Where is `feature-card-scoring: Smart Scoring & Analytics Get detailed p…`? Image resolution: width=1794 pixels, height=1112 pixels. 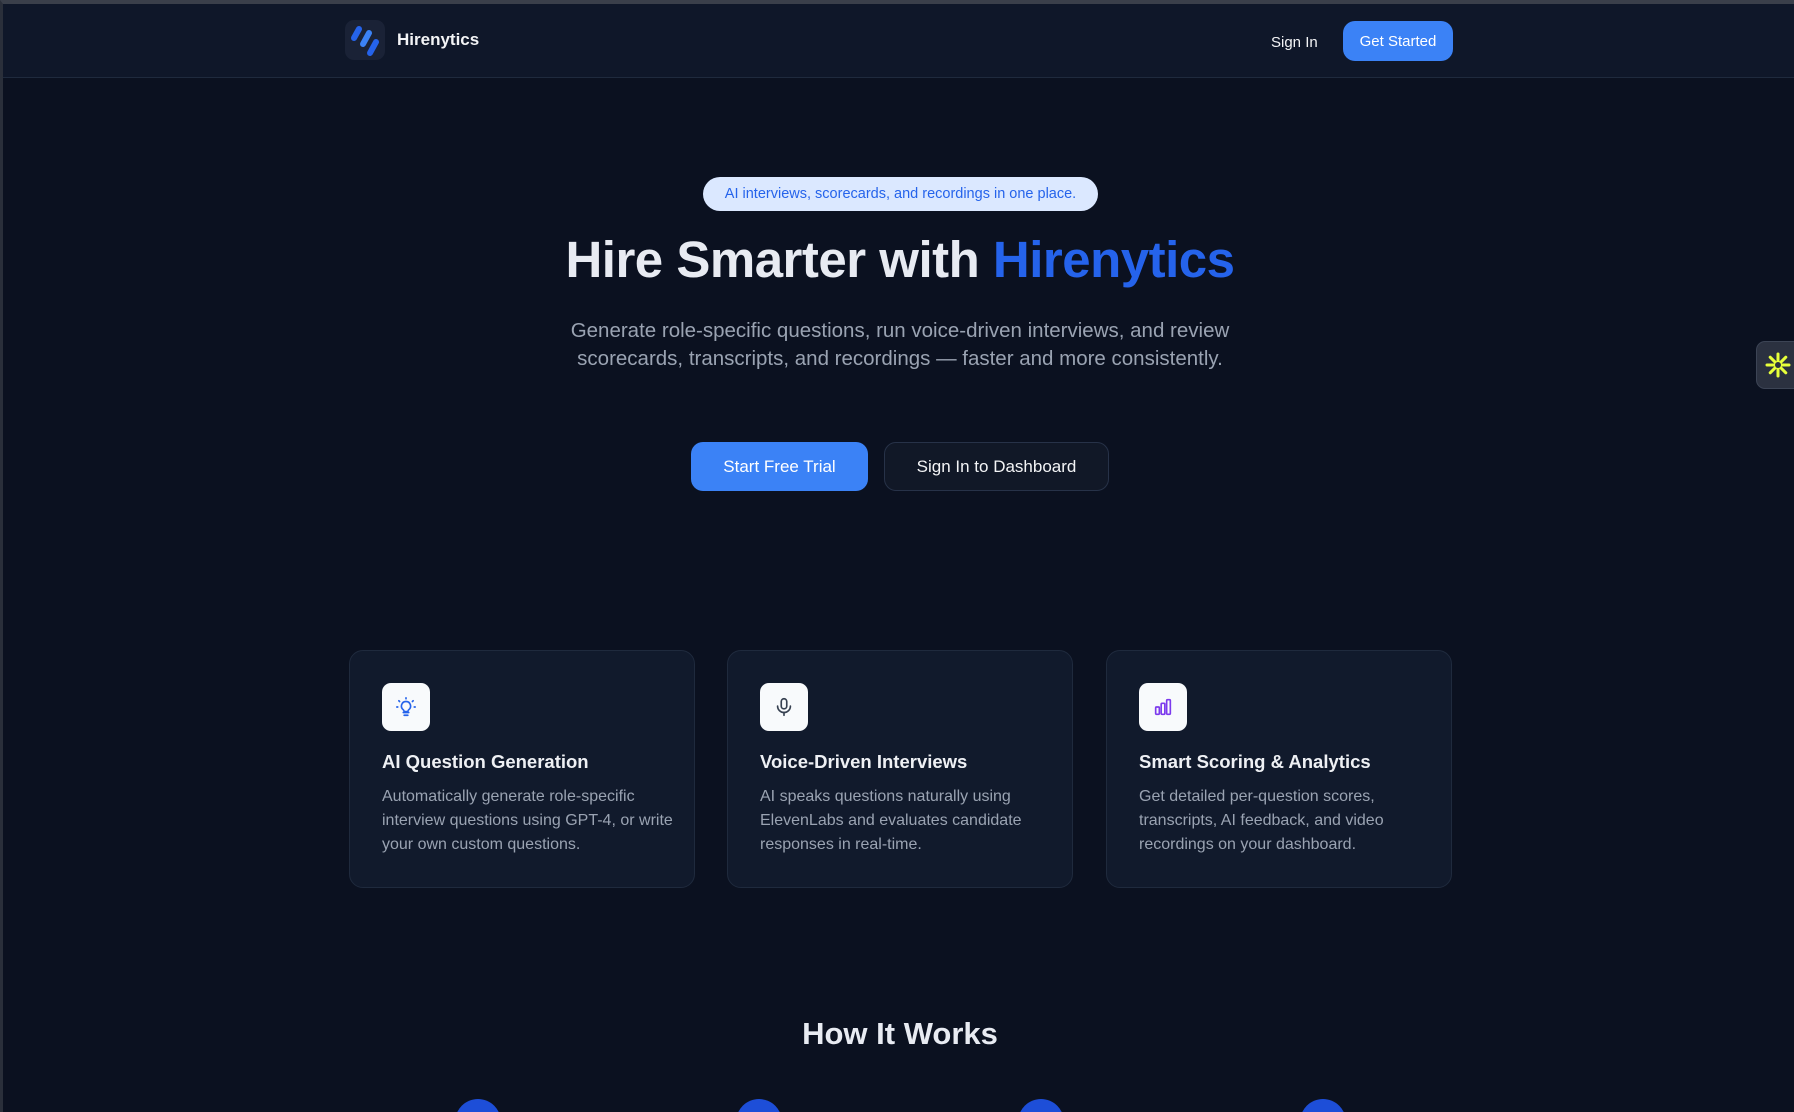 feature-card-scoring: Smart Scoring & Analytics Get detailed p… is located at coordinates (1279, 769).